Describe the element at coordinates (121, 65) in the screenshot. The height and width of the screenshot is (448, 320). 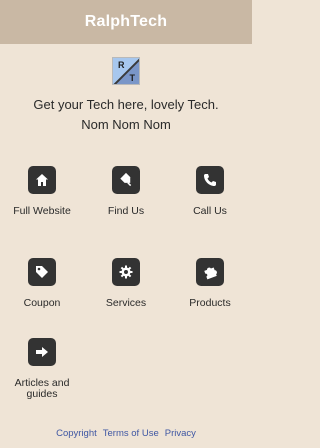
I see `logo-letter-r: R` at that location.